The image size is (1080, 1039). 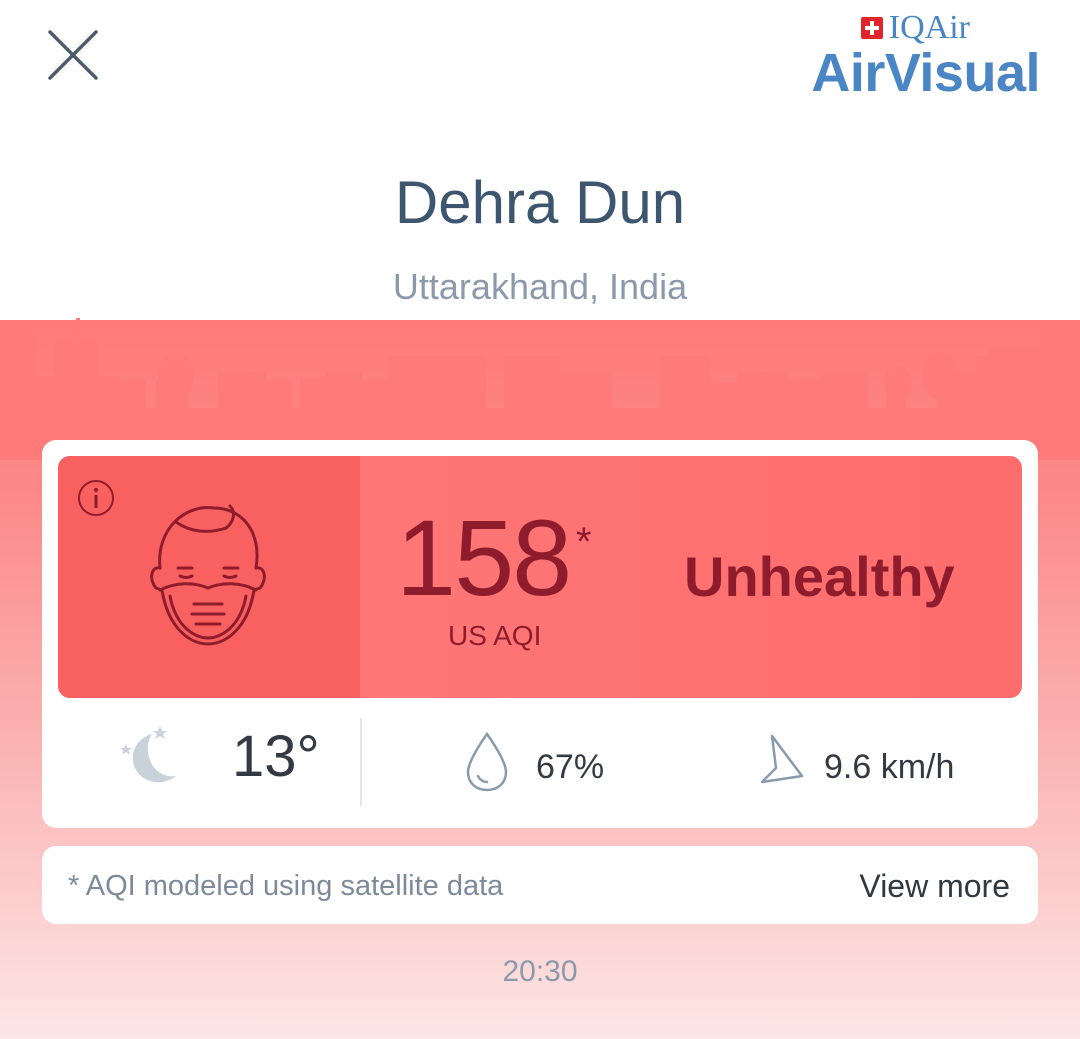 I want to click on timestamp: 20:30, so click(x=540, y=971).